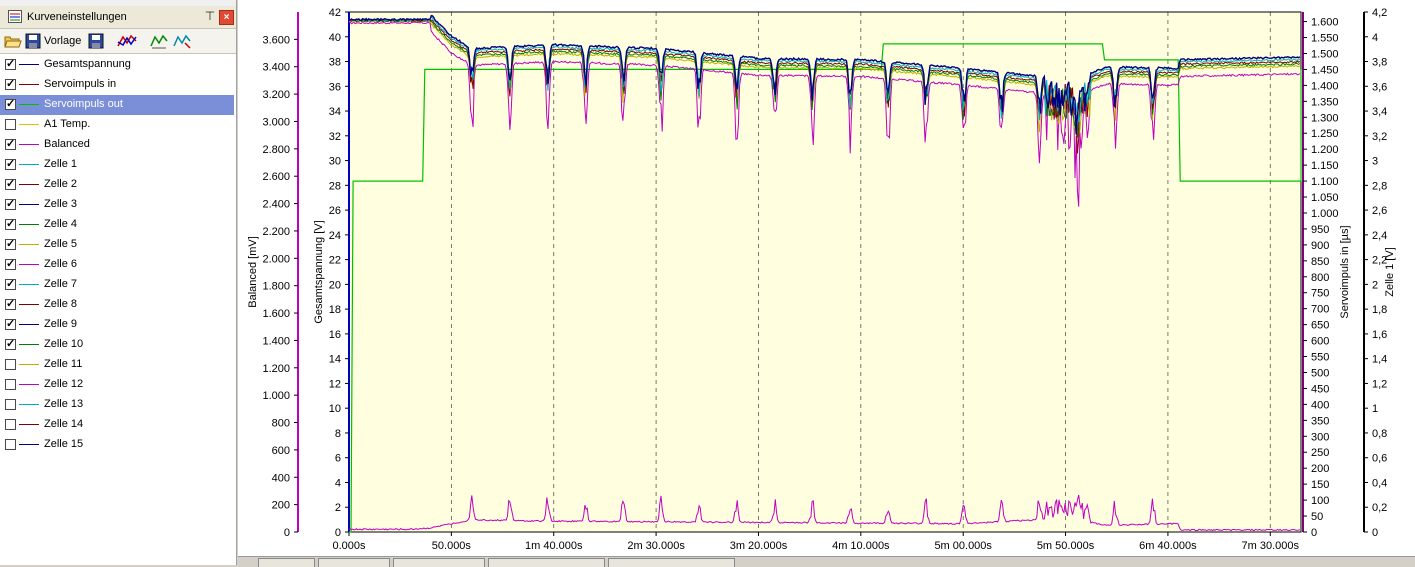 Image resolution: width=1415 pixels, height=567 pixels. Describe the element at coordinates (182, 41) in the screenshot. I see `curve-deselect-icon` at that location.